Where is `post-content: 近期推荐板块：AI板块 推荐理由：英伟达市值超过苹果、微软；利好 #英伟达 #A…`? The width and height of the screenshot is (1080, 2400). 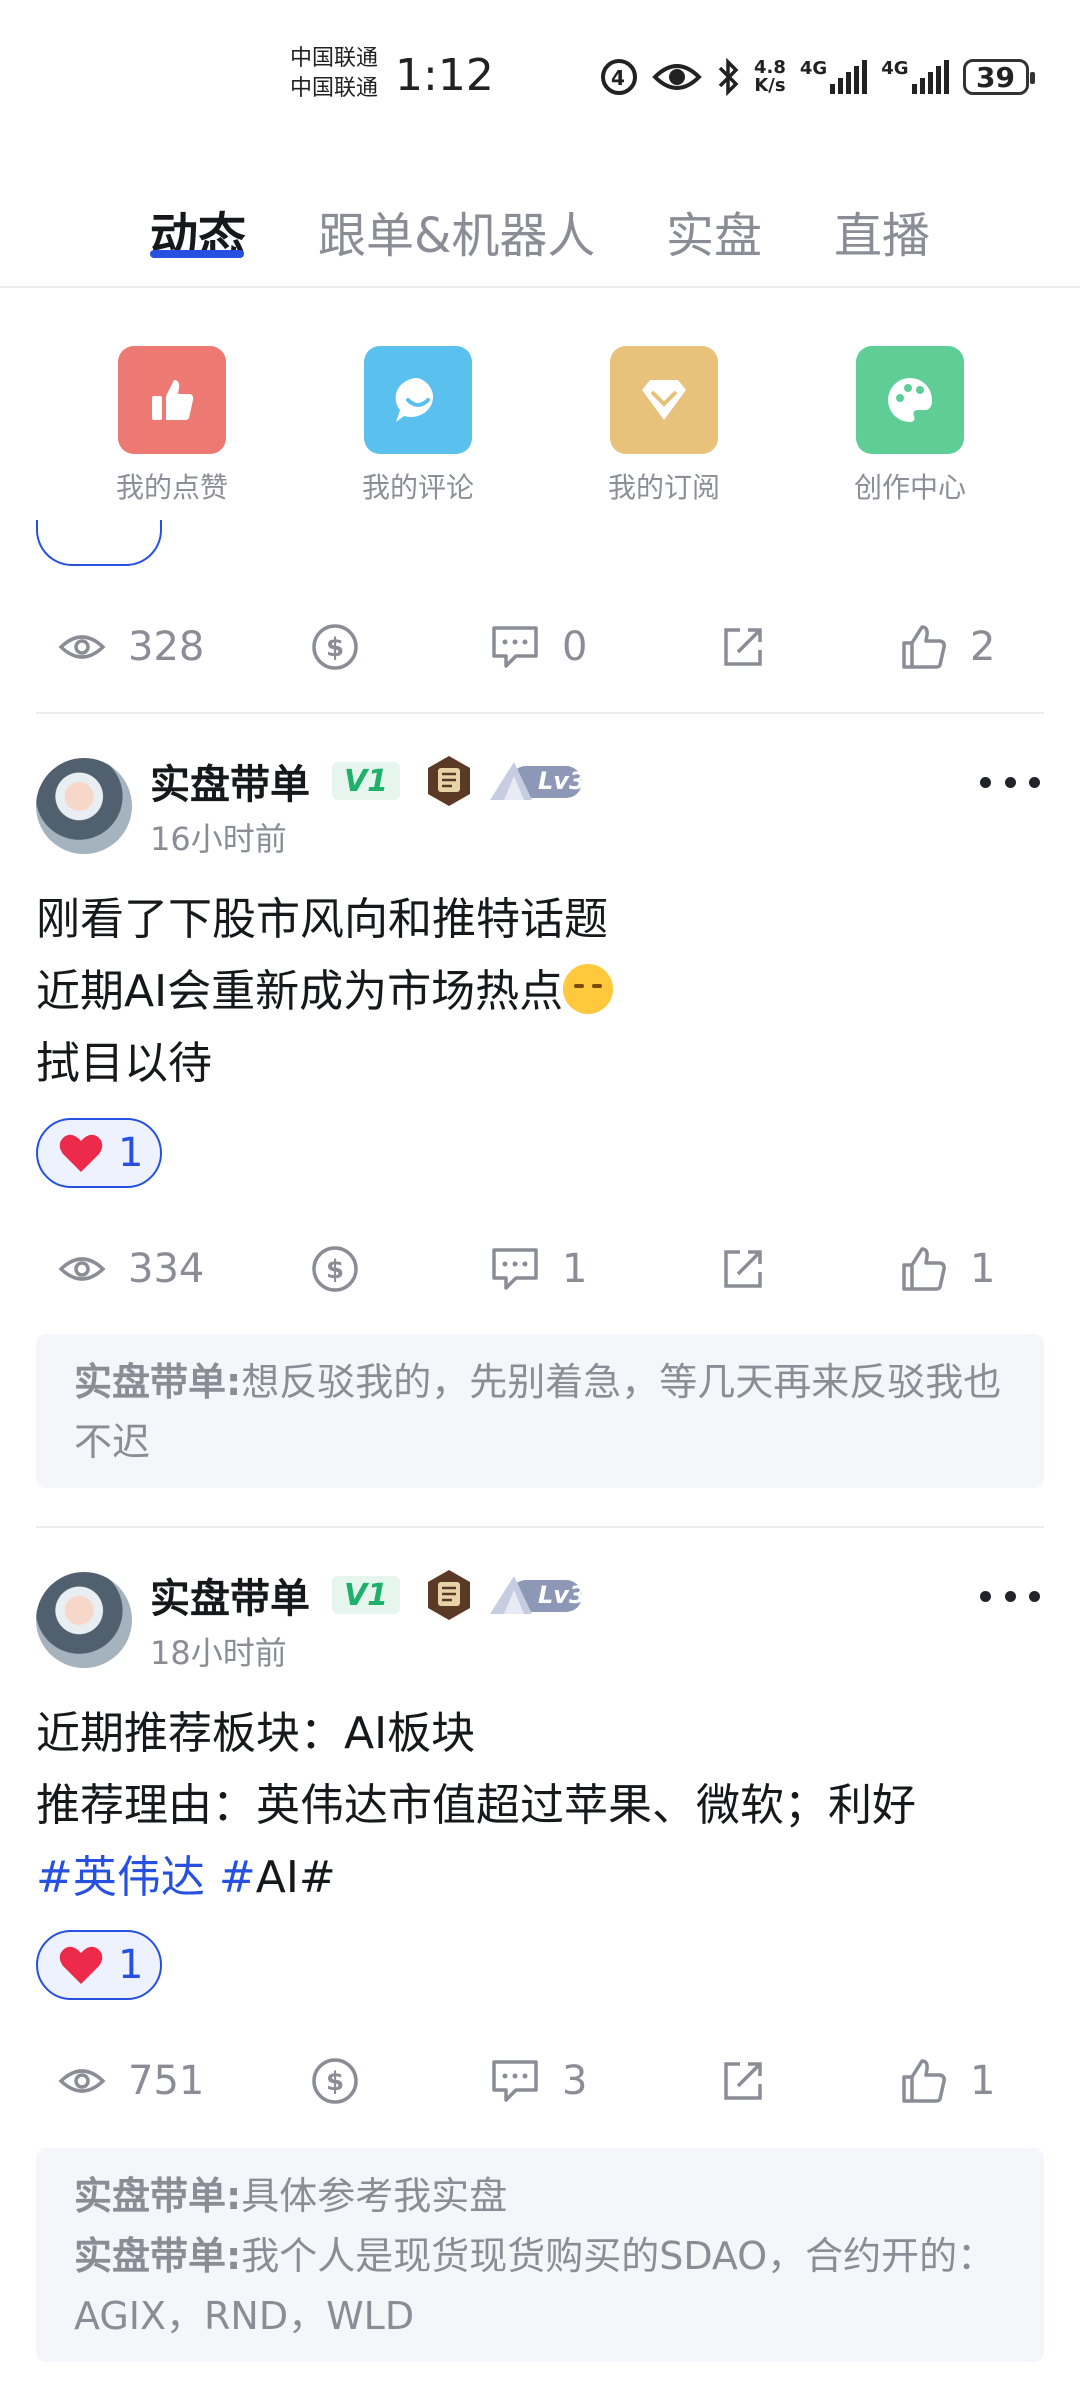
post-content: 近期推荐板块：AI板块 推荐理由：英伟达市值超过苹果、微软；利好 #英伟达 #A… is located at coordinates (476, 1805).